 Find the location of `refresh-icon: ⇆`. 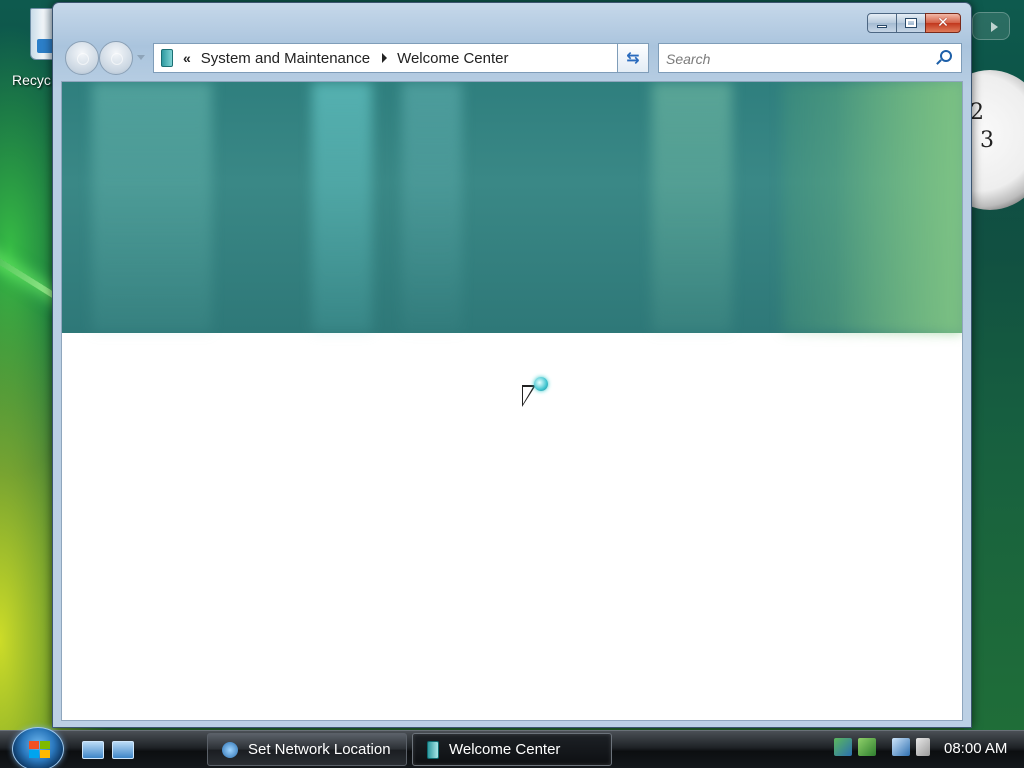

refresh-icon: ⇆ is located at coordinates (633, 58).